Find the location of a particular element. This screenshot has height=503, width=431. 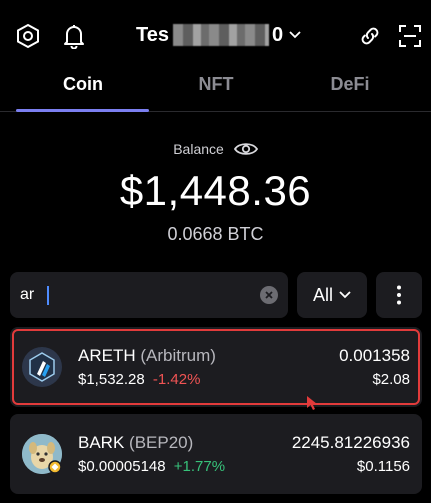

settings-hex-icon is located at coordinates (28, 36).